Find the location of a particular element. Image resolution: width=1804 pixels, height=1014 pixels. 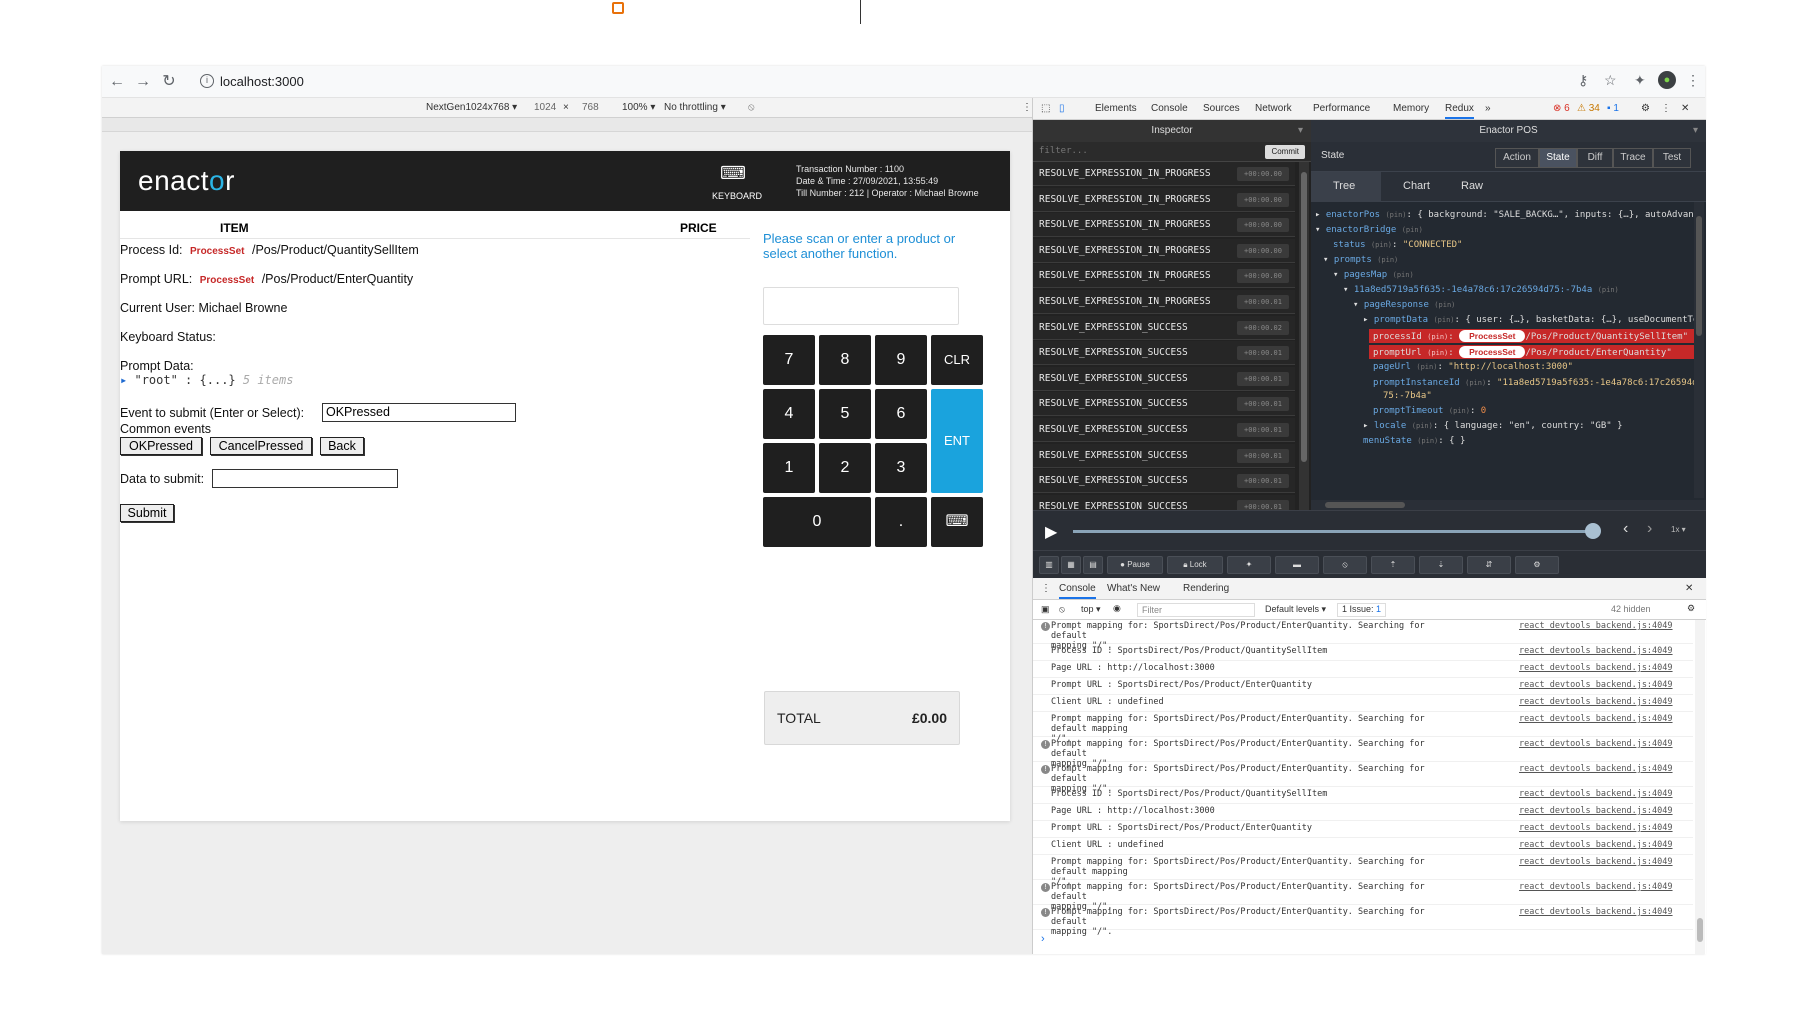

key-clr: CLR is located at coordinates (957, 360).